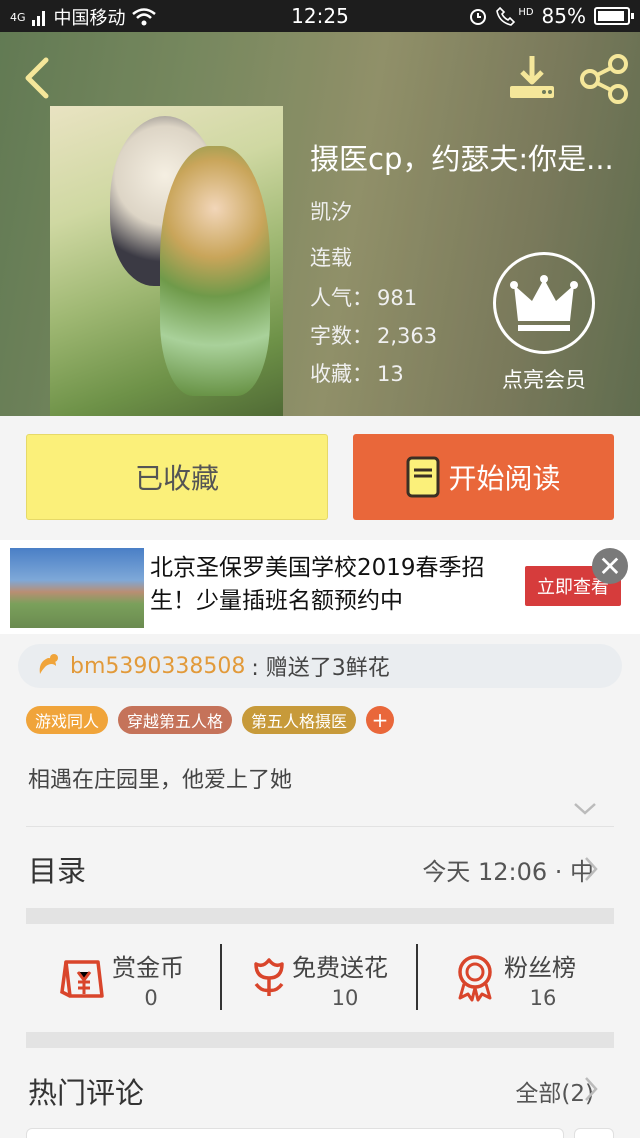  Describe the element at coordinates (148, 968) in the screenshot. I see `reward-coins-label: 赏金币` at that location.